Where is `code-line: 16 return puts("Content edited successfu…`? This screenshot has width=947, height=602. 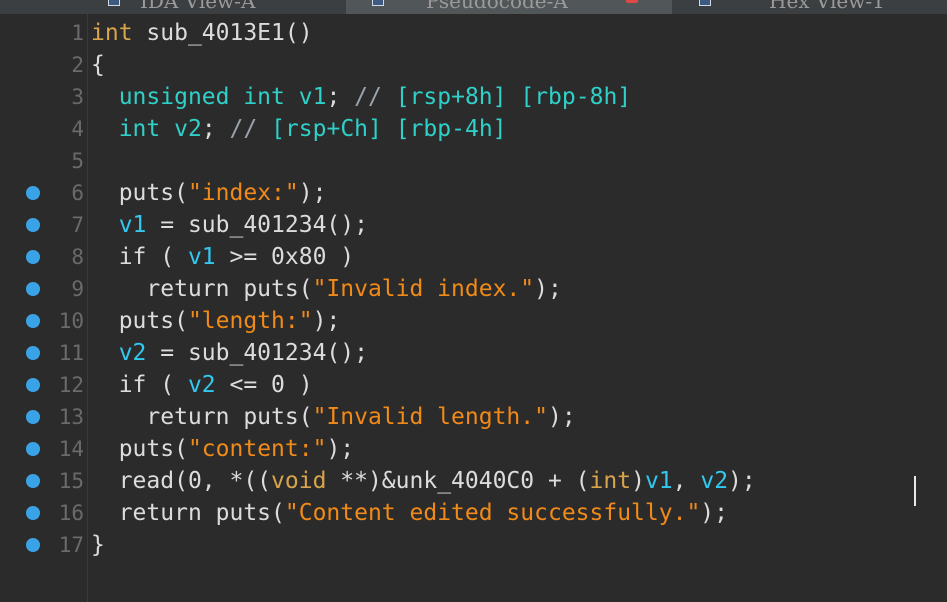 code-line: 16 return puts("Content edited successfu… is located at coordinates (473, 513).